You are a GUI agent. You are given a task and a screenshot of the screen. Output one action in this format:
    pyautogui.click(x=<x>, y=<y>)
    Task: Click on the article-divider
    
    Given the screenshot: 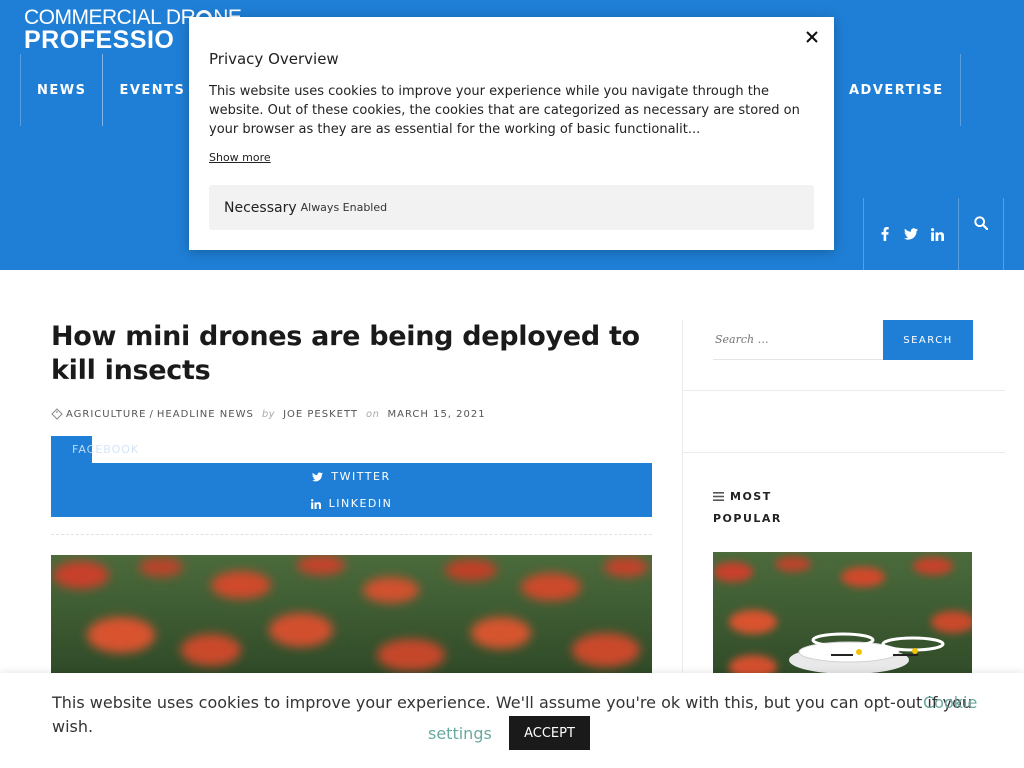 What is the action you would take?
    pyautogui.click(x=351, y=534)
    